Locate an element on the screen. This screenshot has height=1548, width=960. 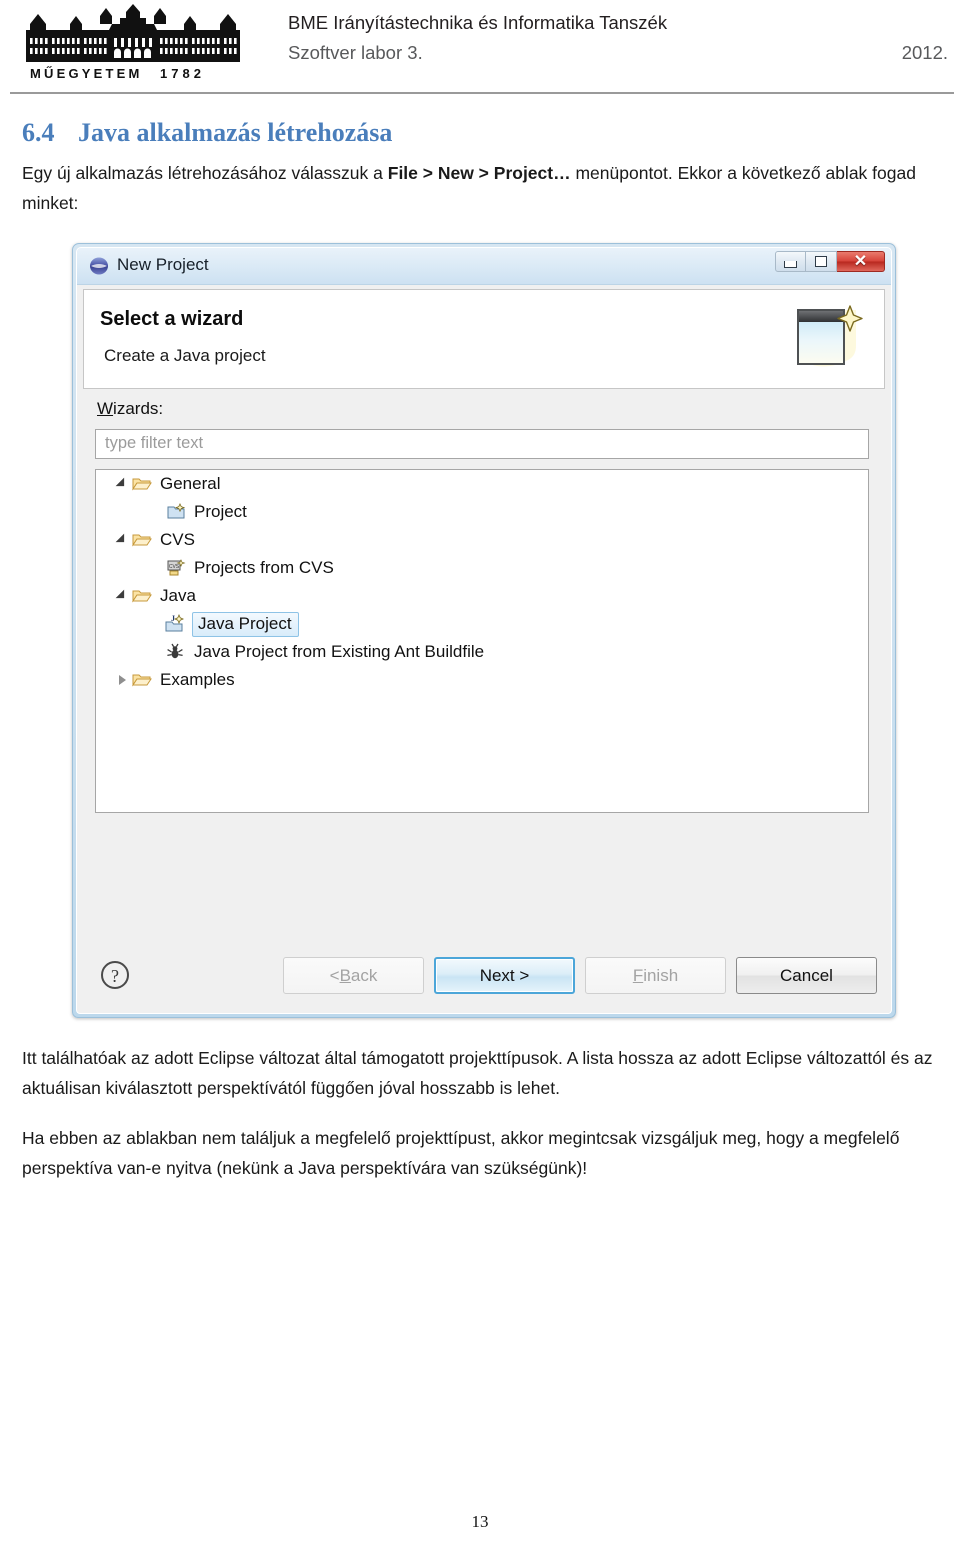
finish-rest: inish is located at coordinates (661, 975).